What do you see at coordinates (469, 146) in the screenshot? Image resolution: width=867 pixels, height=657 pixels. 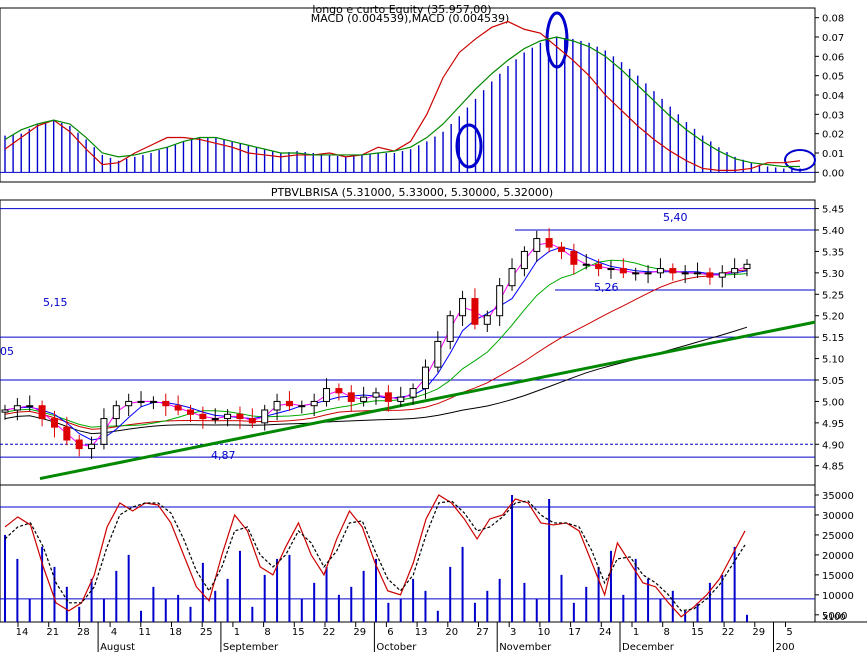 I see `highlight-circle-october` at bounding box center [469, 146].